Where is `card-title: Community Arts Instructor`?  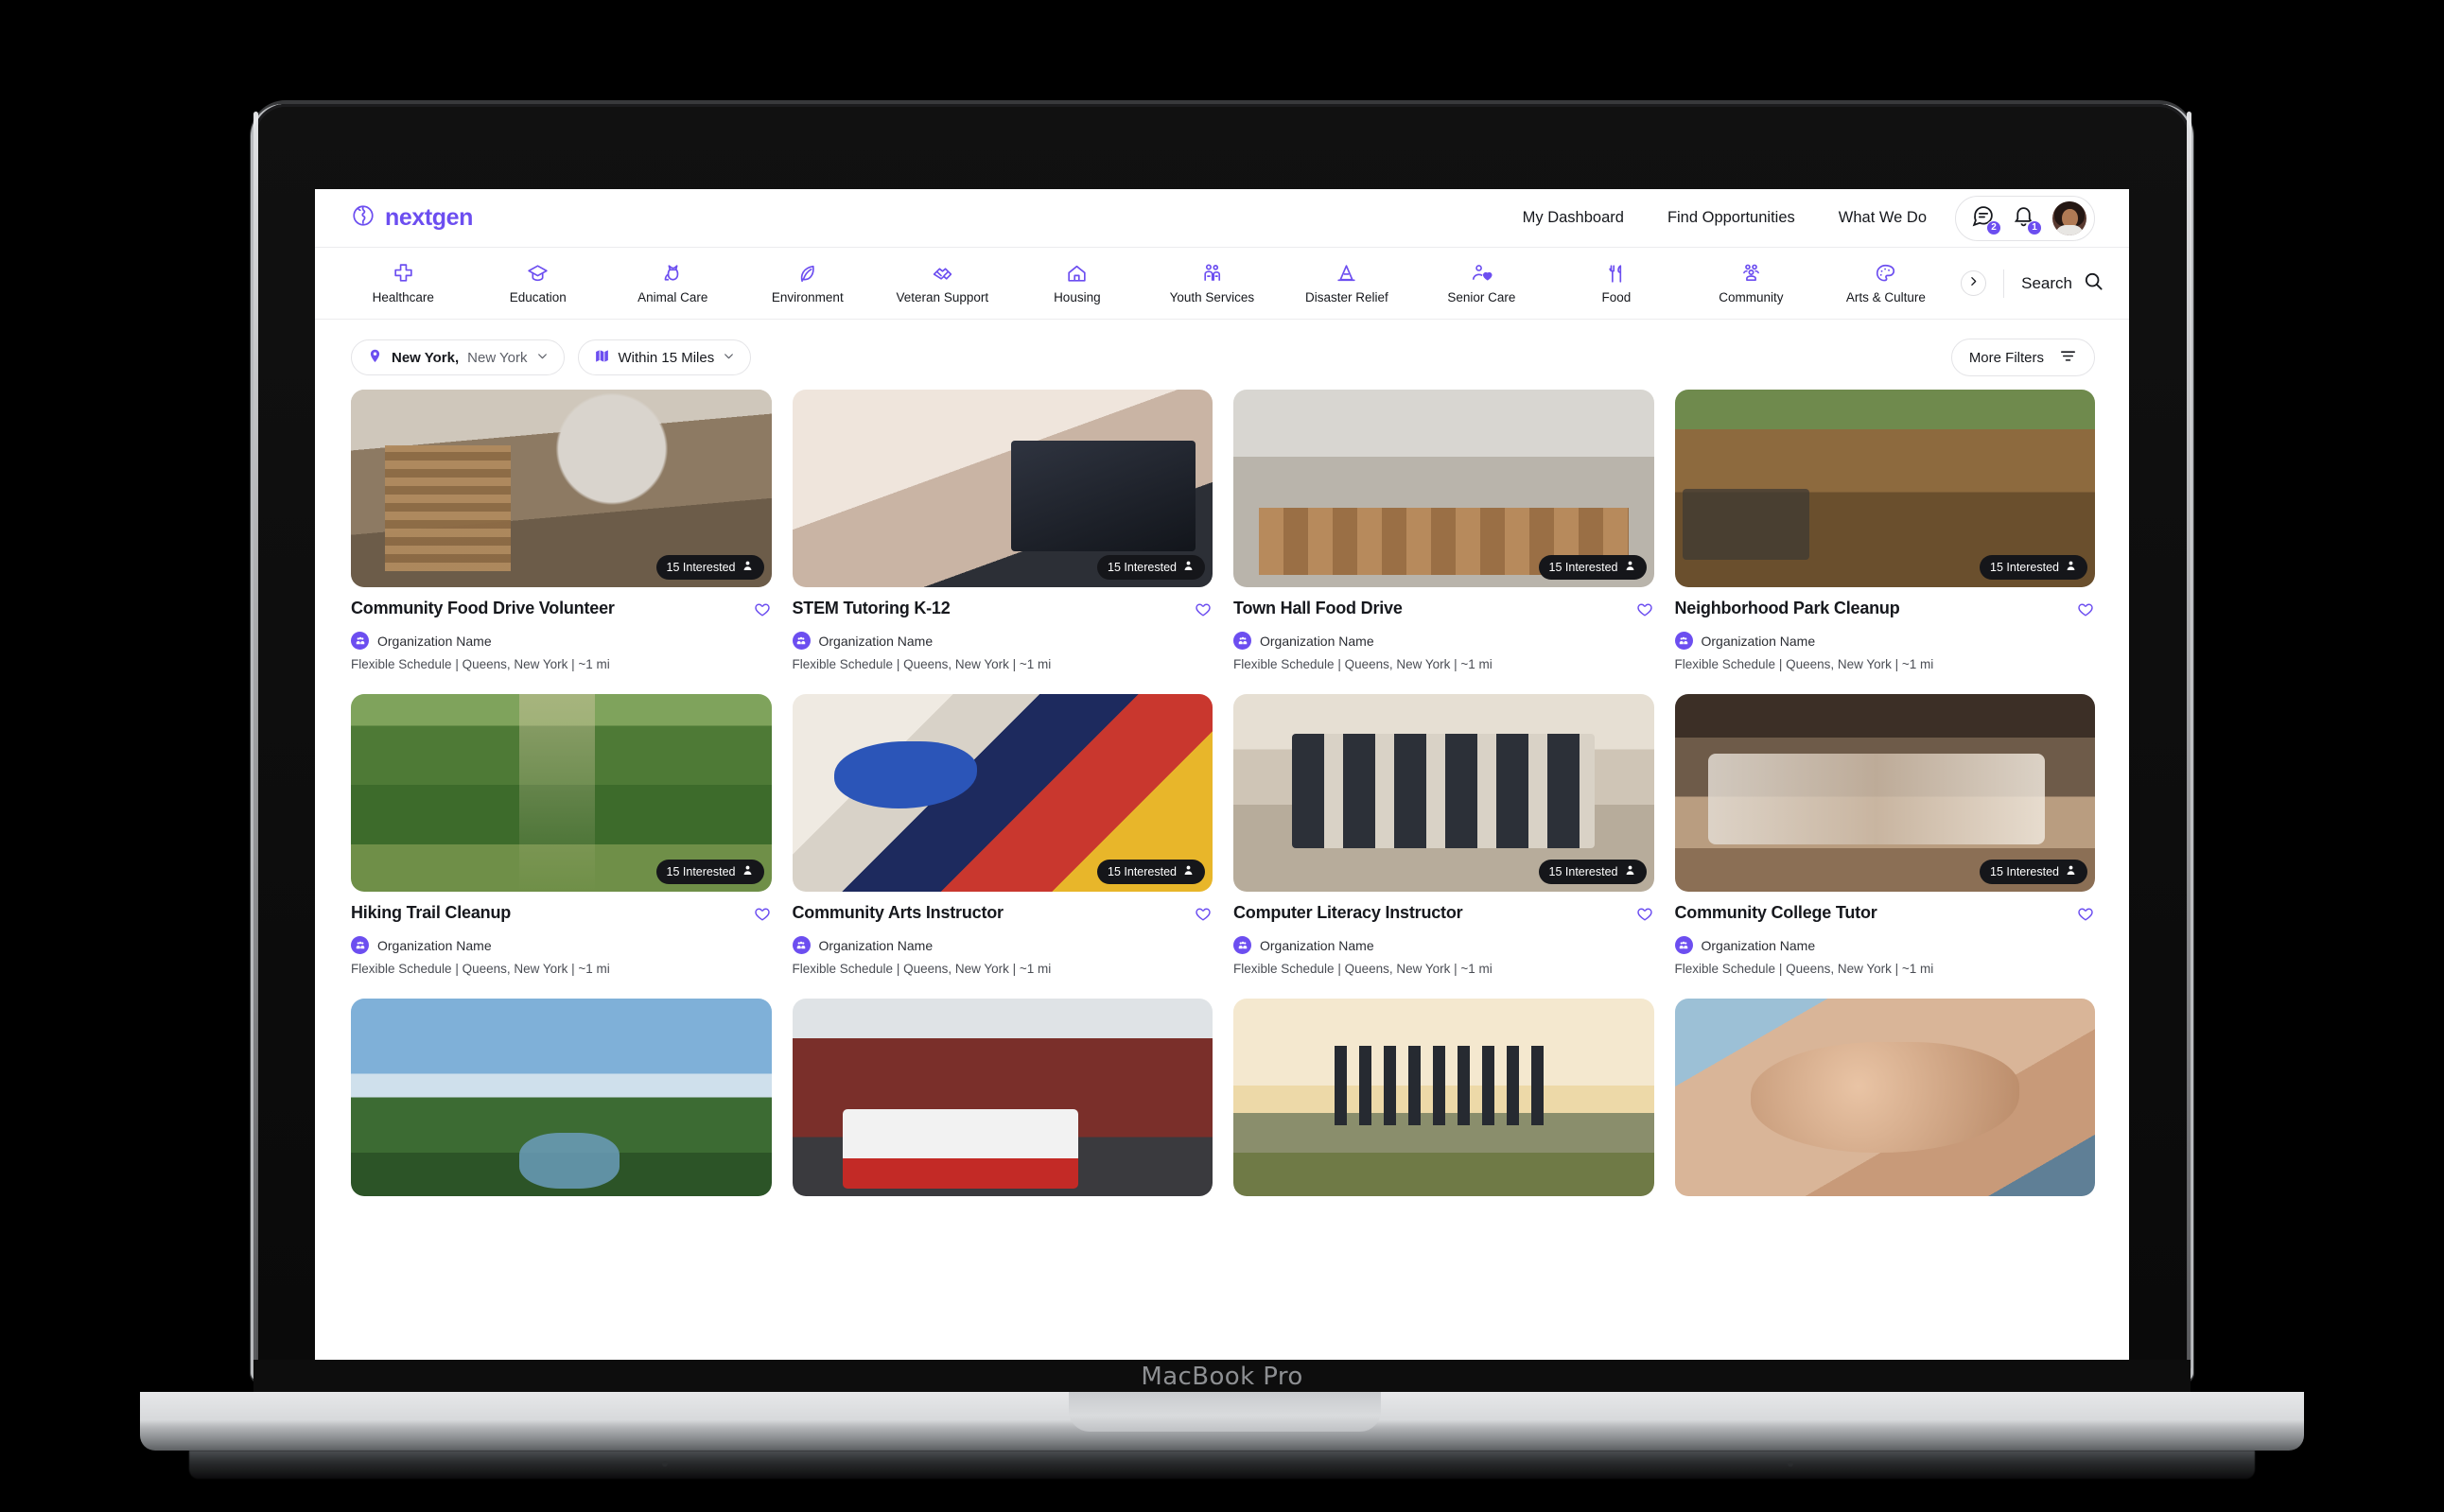
card-title: Community Arts Instructor is located at coordinates (899, 913).